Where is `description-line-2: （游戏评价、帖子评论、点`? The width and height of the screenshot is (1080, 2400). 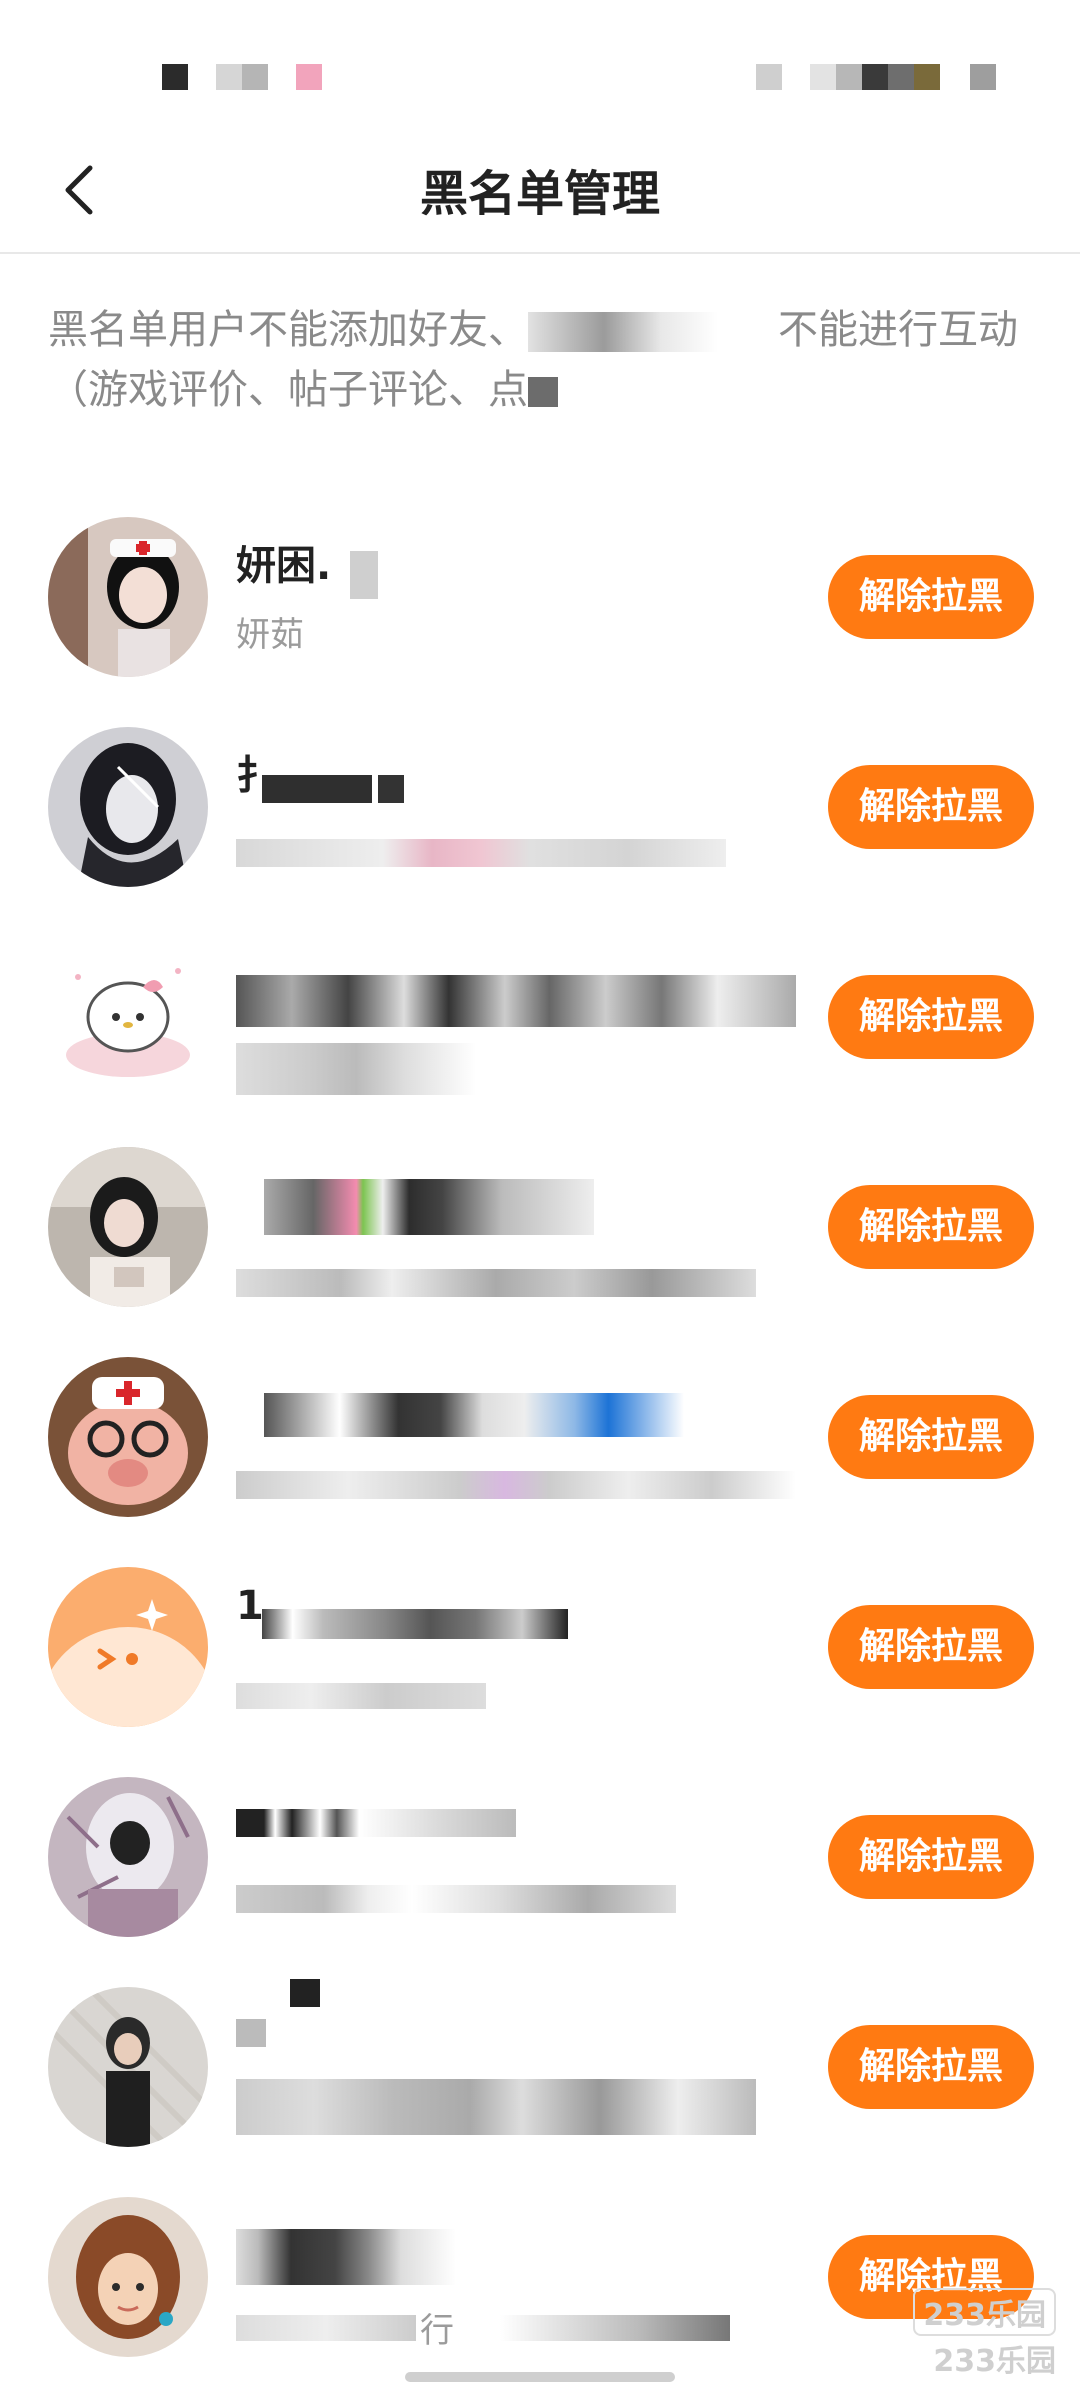 description-line-2: （游戏评价、帖子评论、点 is located at coordinates (543, 390).